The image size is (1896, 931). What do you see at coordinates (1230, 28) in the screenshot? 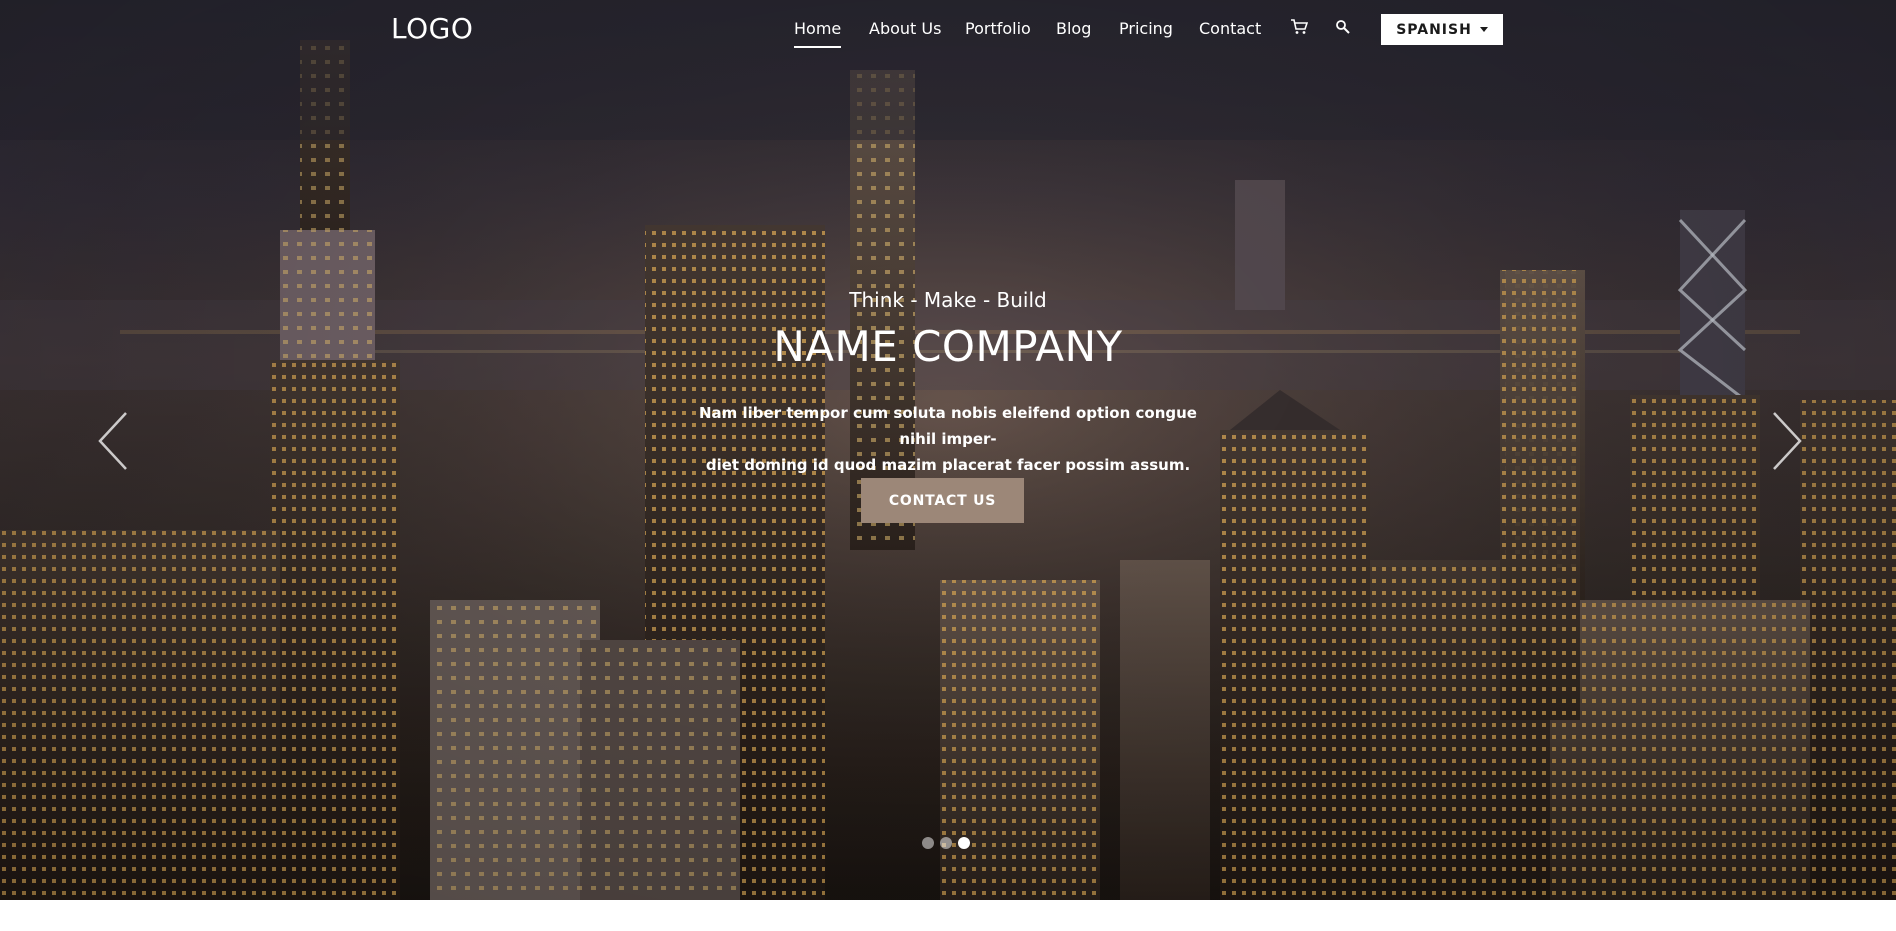
I see `nav-item-contact: Contact` at bounding box center [1230, 28].